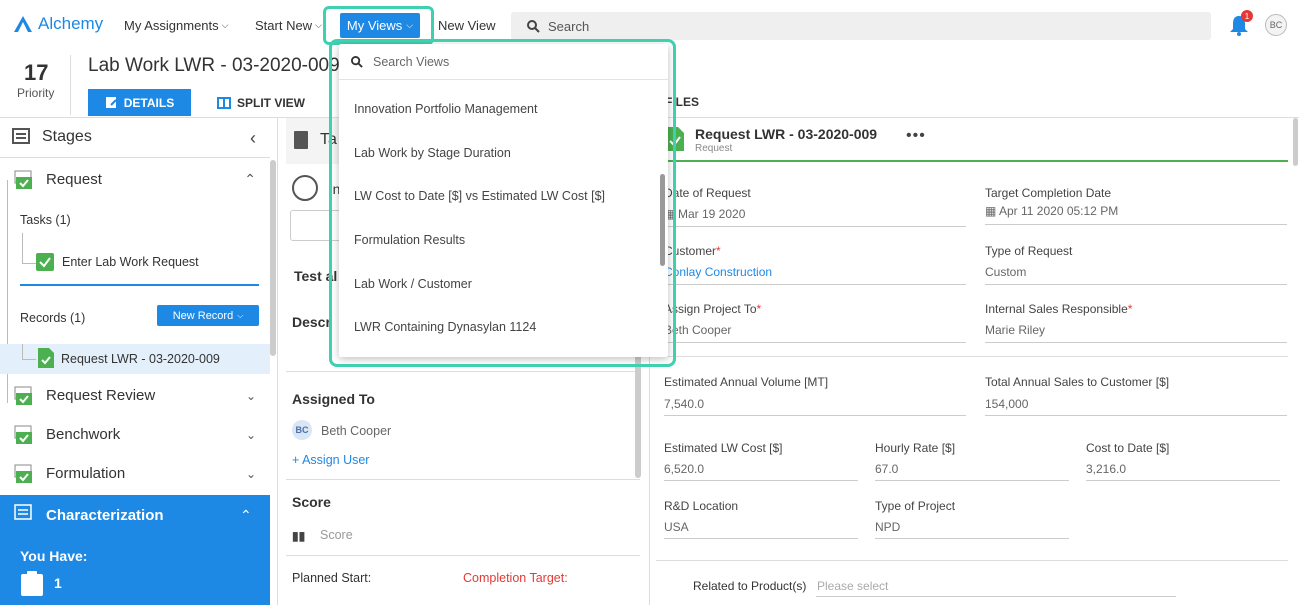 The width and height of the screenshot is (1299, 605). I want to click on user-avatar: BC, so click(1276, 25).